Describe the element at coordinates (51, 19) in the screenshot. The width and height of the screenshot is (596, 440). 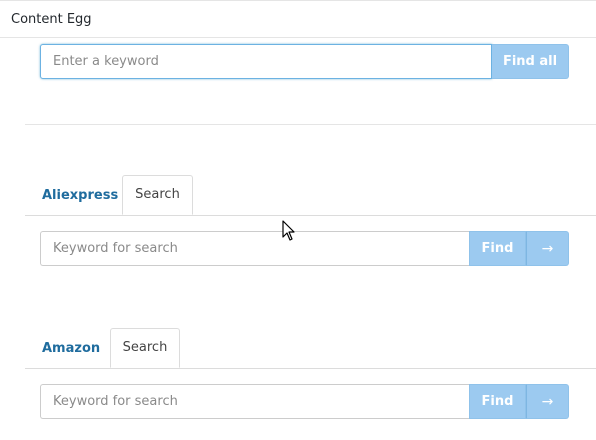
I see `panel-title: Content Egg` at that location.